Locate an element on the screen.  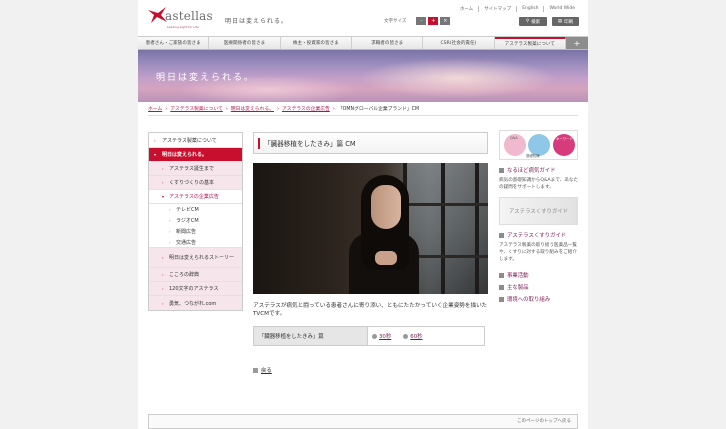
lnav-sub-newspaper: › 新聞広告 is located at coordinates (195, 231).